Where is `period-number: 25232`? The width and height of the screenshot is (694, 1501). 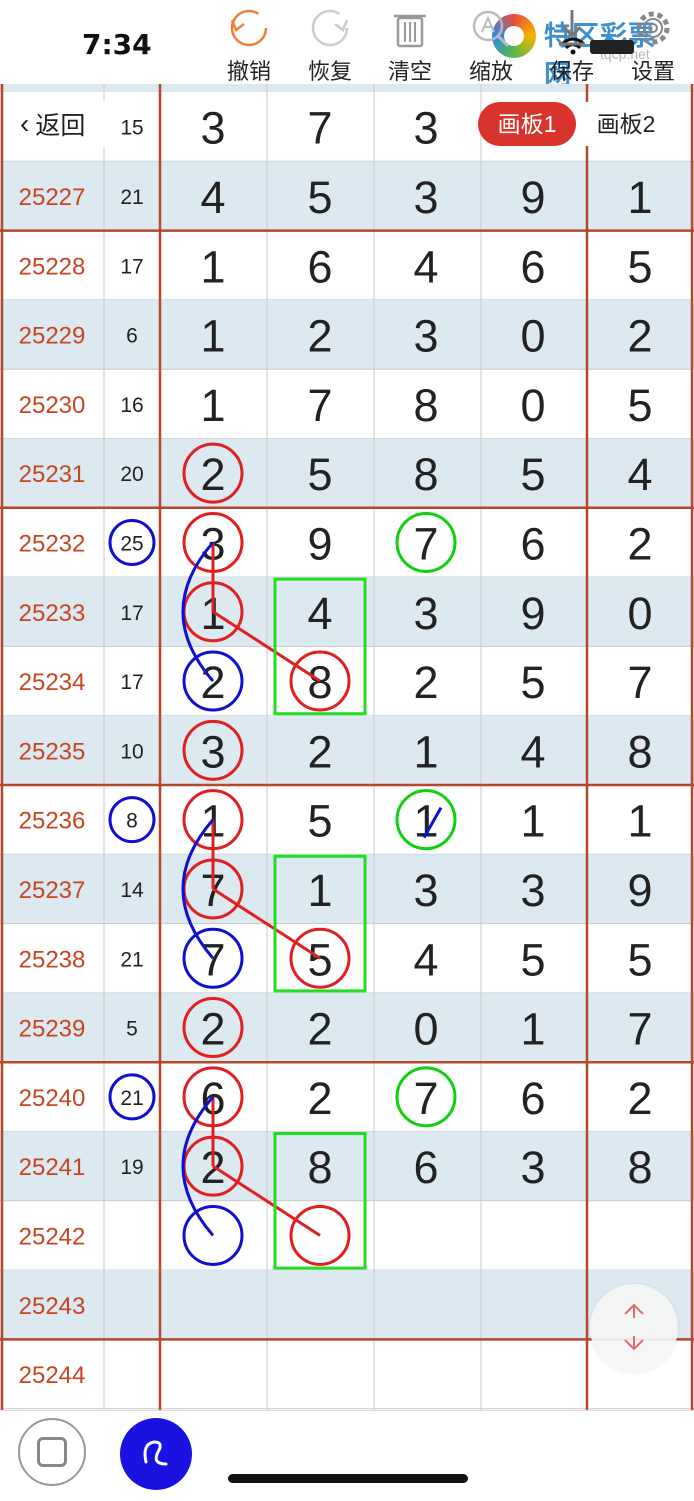
period-number: 25232 is located at coordinates (52, 543).